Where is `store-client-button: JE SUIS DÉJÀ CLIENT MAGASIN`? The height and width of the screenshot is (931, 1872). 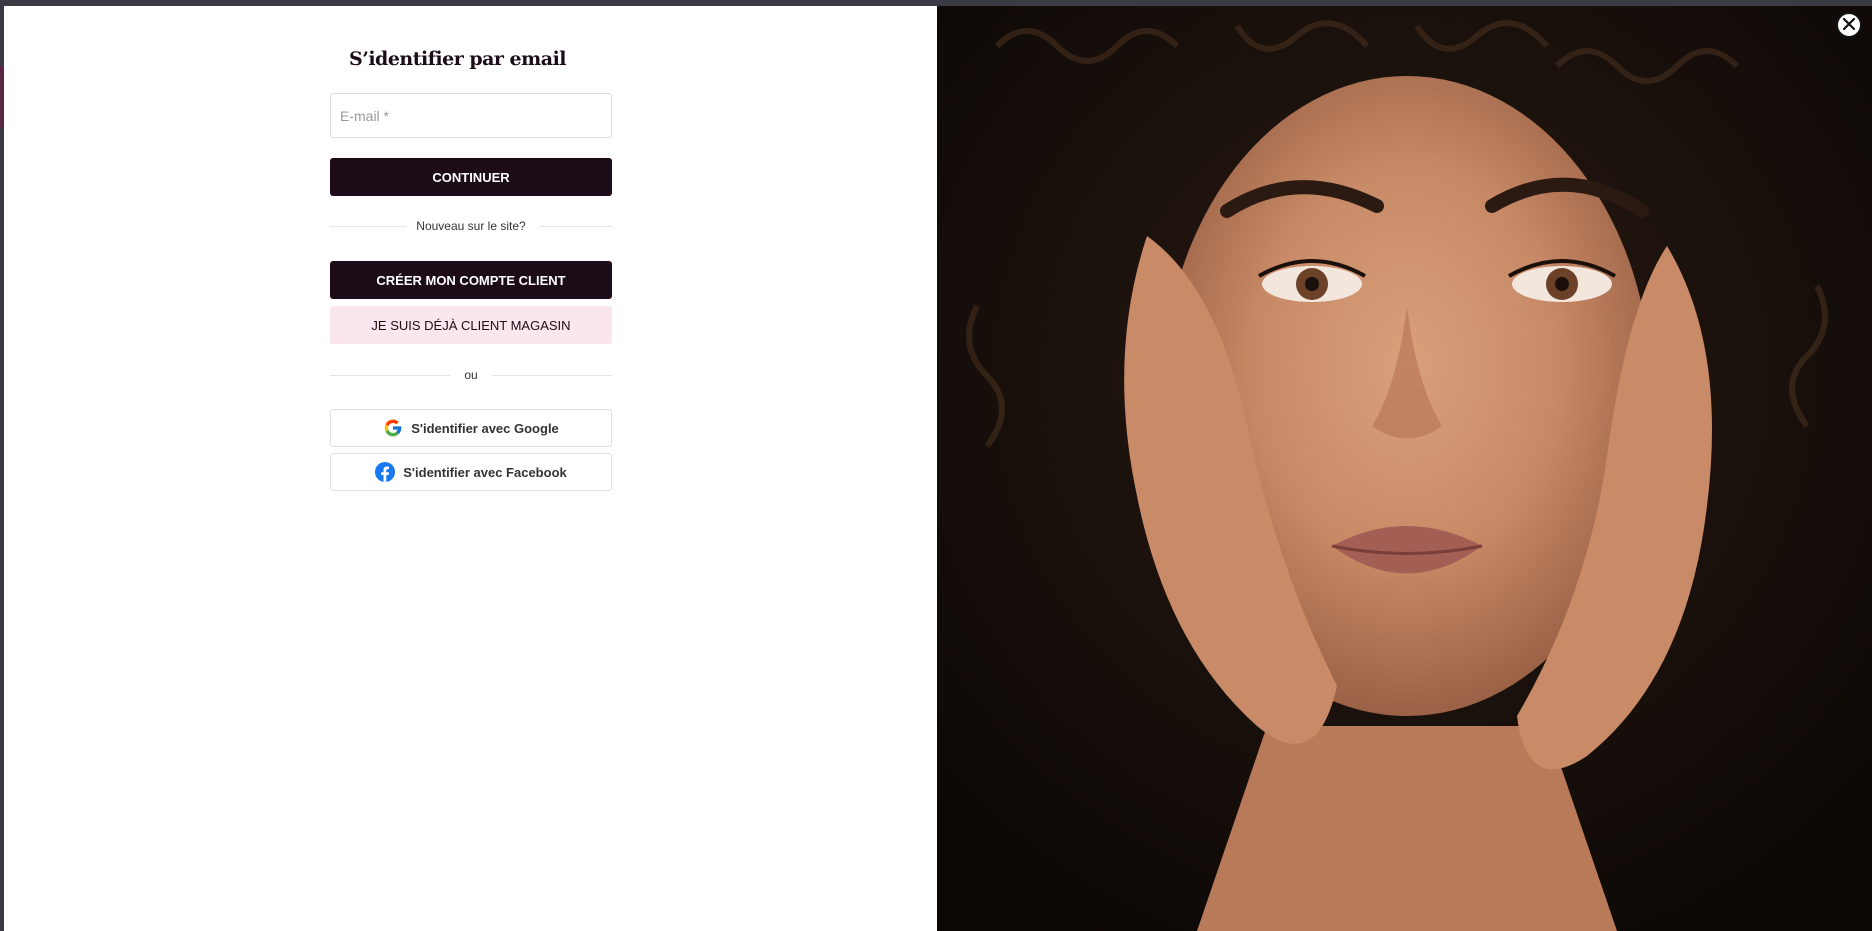 store-client-button: JE SUIS DÉJÀ CLIENT MAGASIN is located at coordinates (471, 325).